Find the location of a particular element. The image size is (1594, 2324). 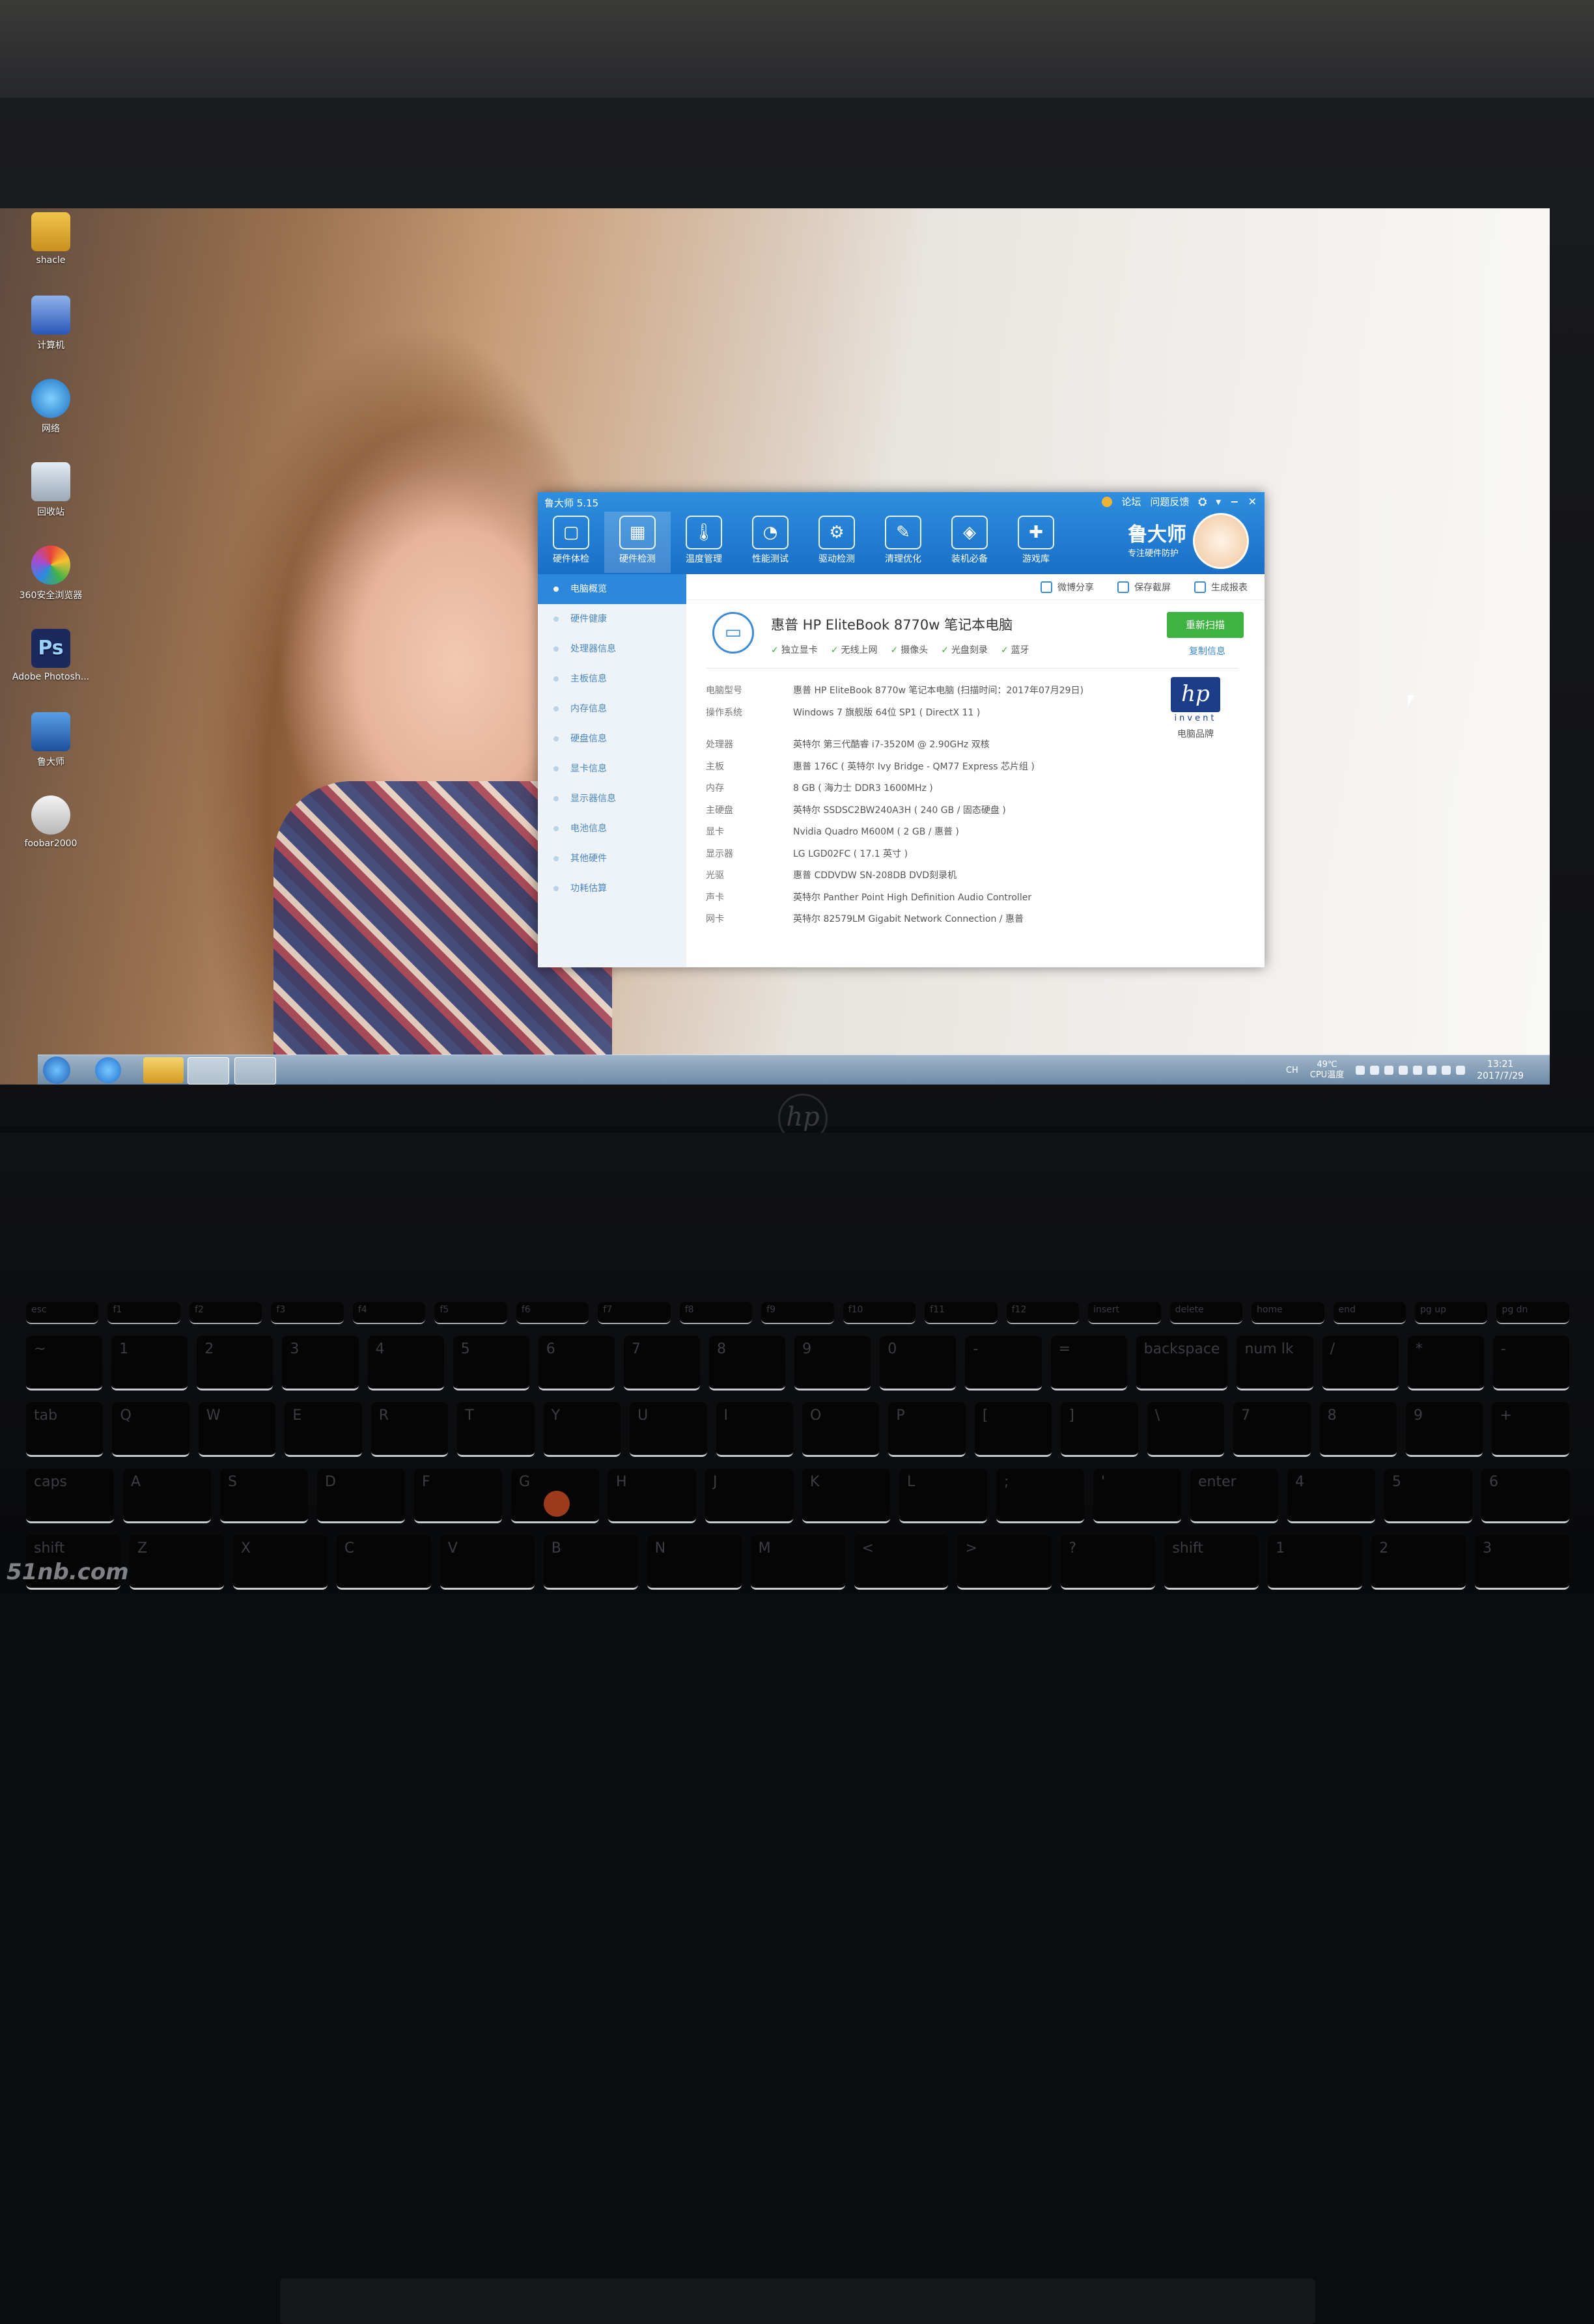

save-screenshot-button: 保存截屏 is located at coordinates (1144, 587).